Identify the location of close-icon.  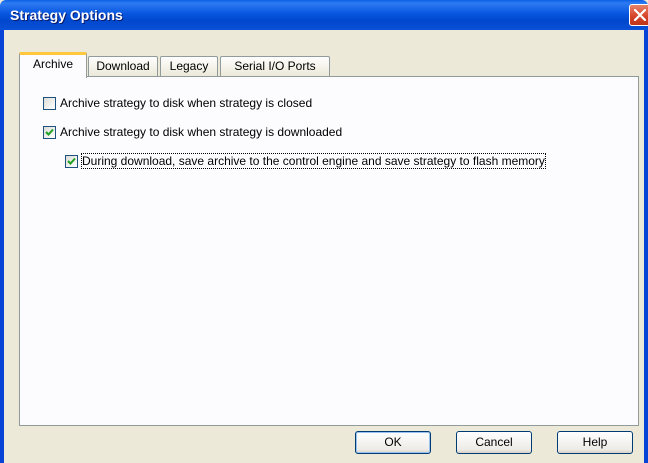
(640, 15).